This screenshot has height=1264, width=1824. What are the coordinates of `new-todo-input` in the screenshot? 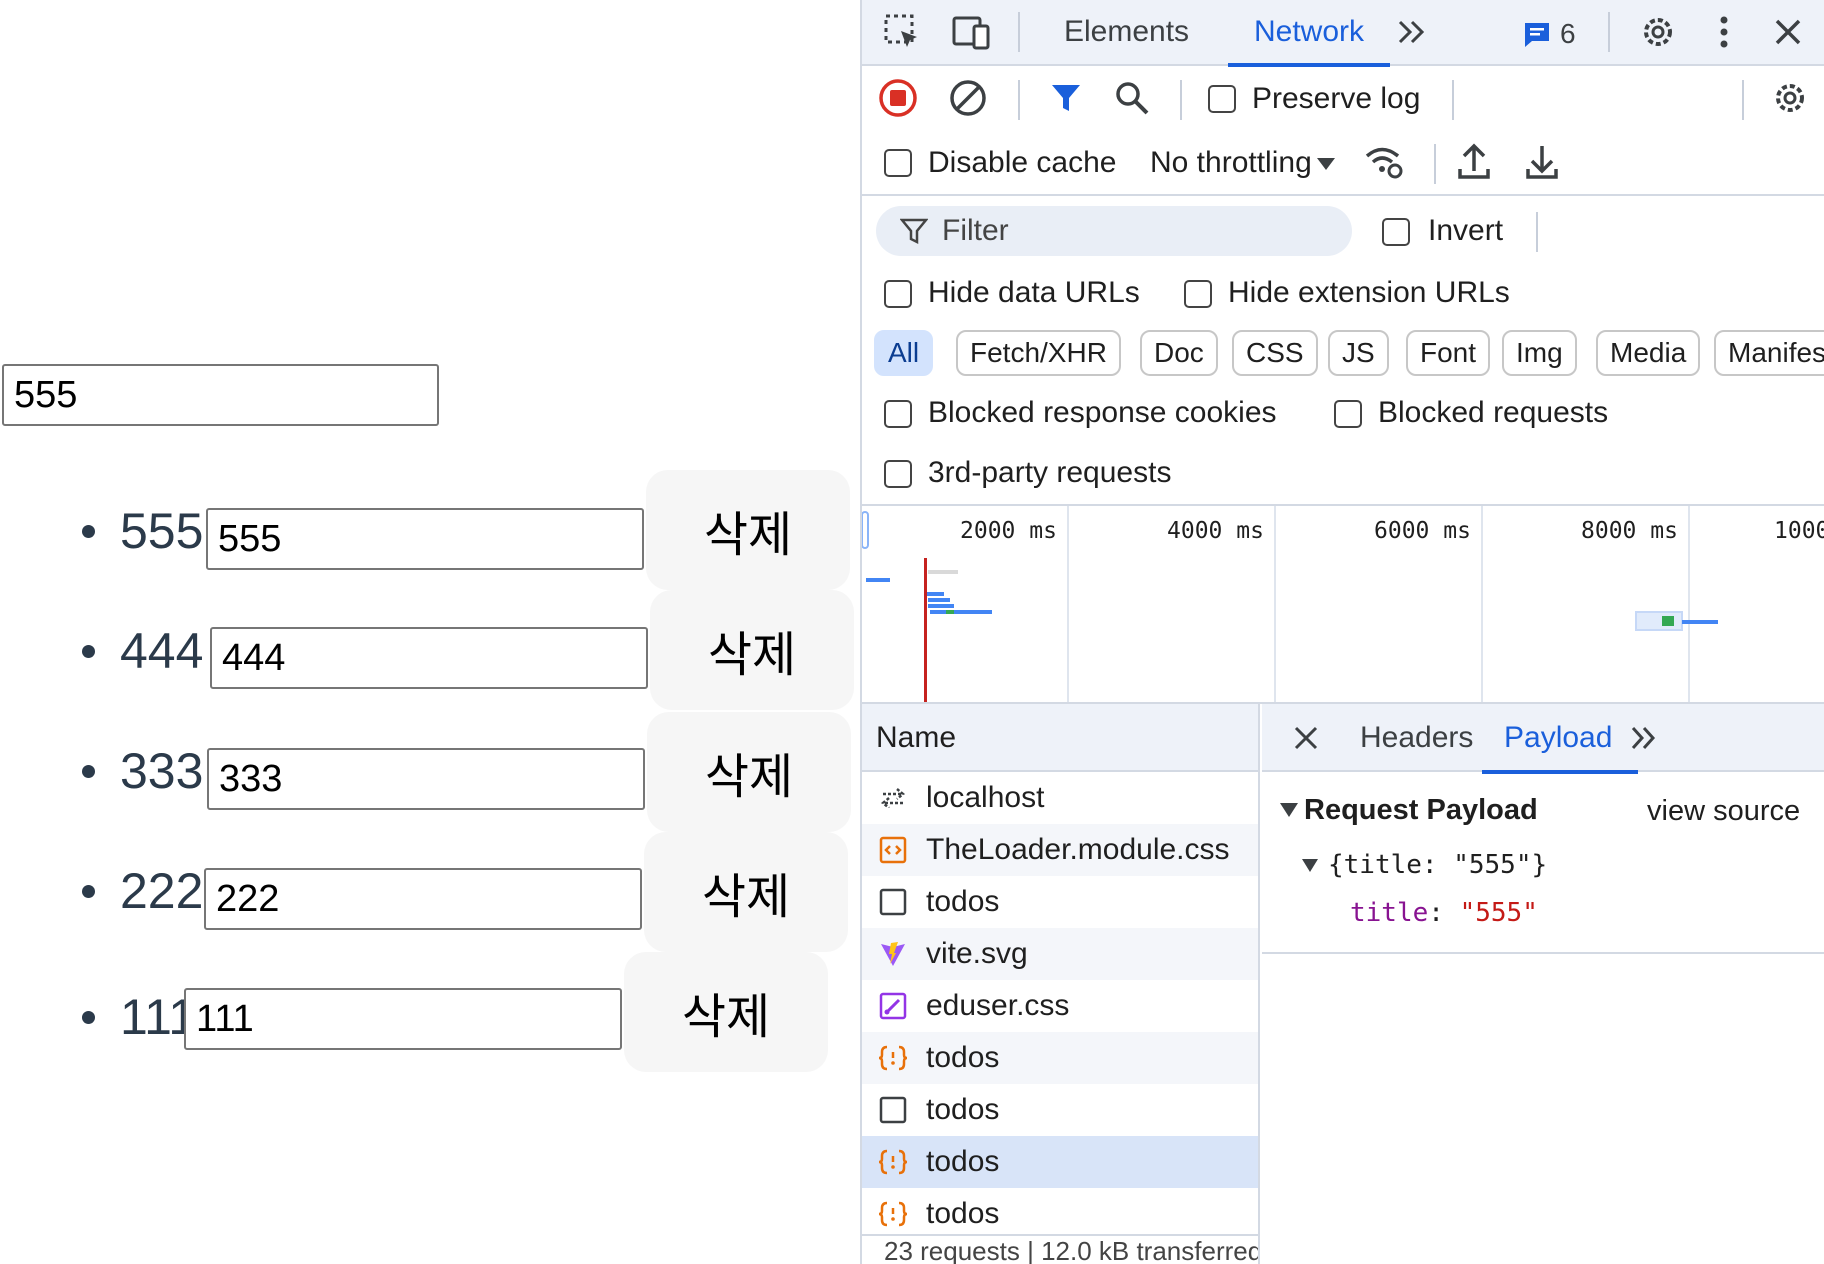 It's located at (220, 395).